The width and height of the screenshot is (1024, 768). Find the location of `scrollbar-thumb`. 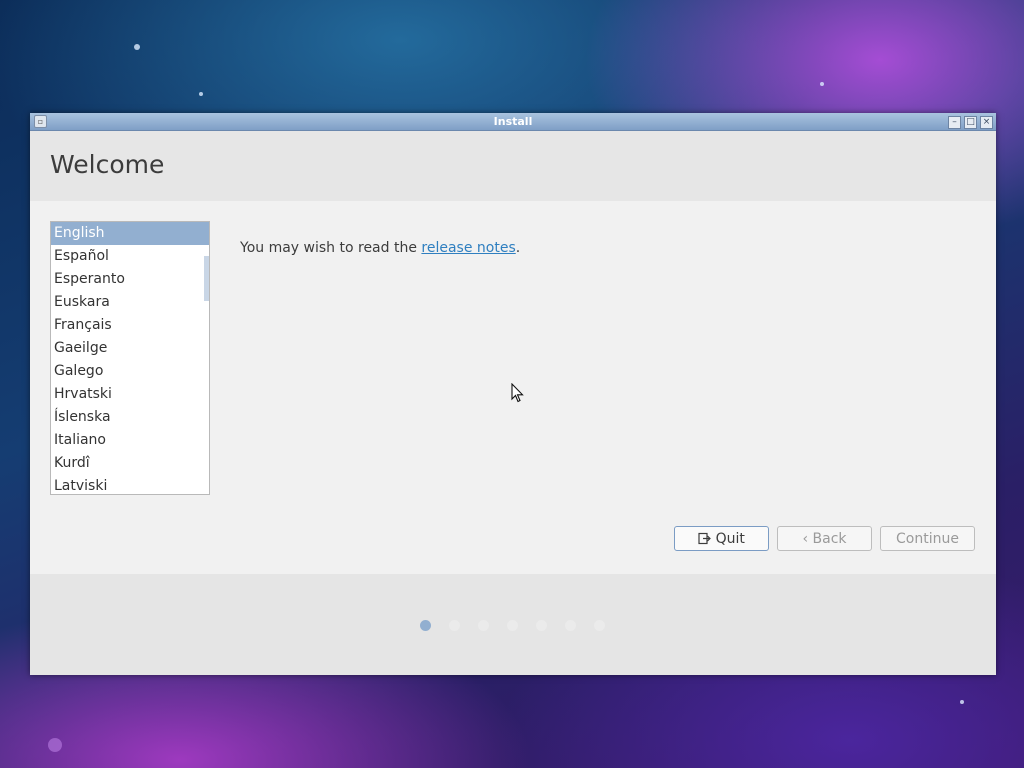

scrollbar-thumb is located at coordinates (206, 278).